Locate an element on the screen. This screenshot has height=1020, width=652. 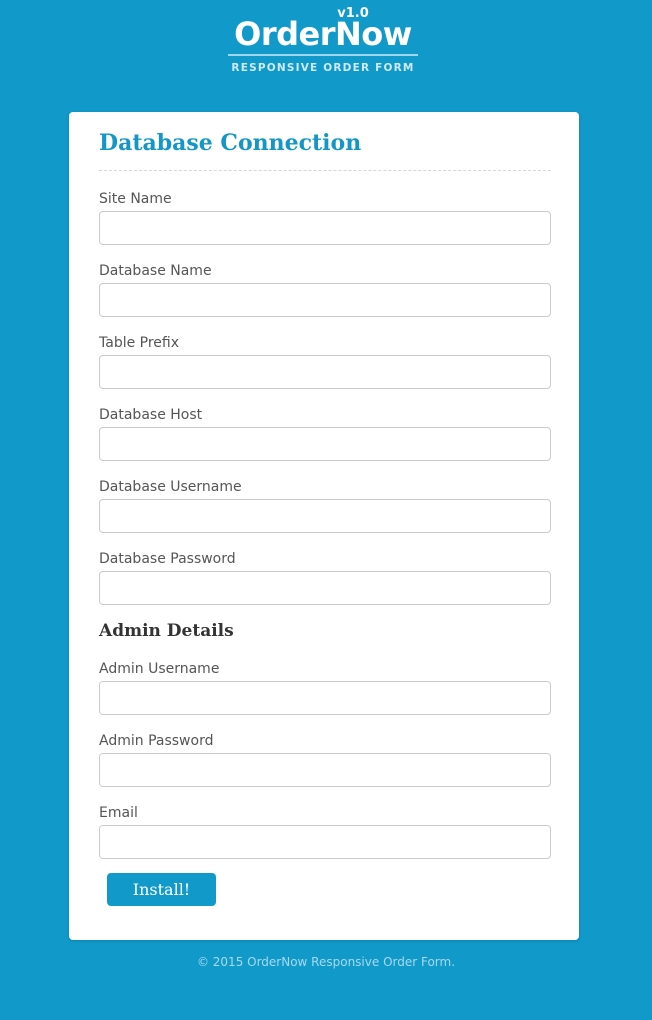
logo-tagline: RESPONSIVE ORDER FORM is located at coordinates (323, 68).